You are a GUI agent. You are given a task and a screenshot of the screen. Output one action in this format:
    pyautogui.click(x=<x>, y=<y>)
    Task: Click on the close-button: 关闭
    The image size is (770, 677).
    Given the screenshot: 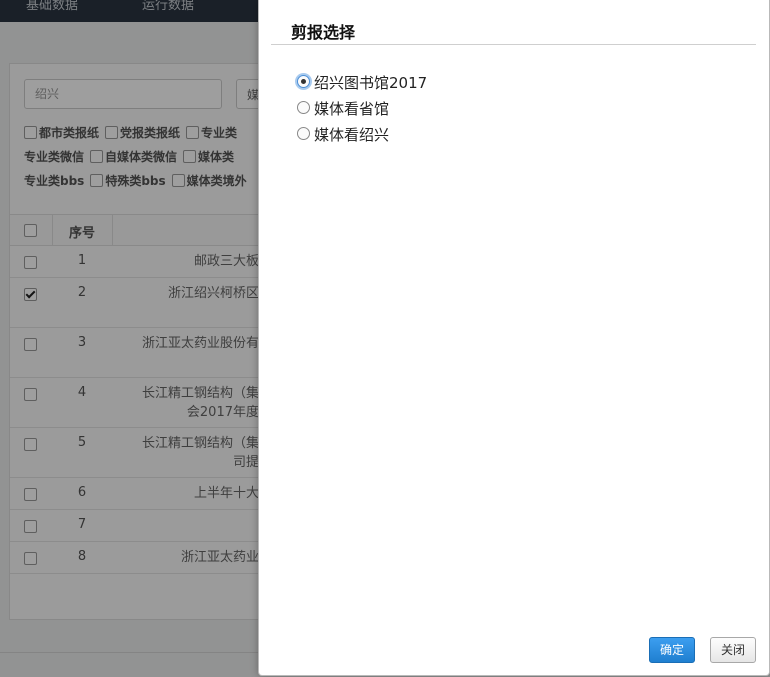 What is the action you would take?
    pyautogui.click(x=733, y=650)
    